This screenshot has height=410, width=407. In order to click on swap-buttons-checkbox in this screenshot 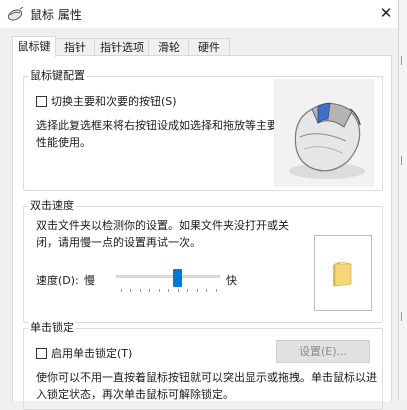, I will do `click(41, 101)`.